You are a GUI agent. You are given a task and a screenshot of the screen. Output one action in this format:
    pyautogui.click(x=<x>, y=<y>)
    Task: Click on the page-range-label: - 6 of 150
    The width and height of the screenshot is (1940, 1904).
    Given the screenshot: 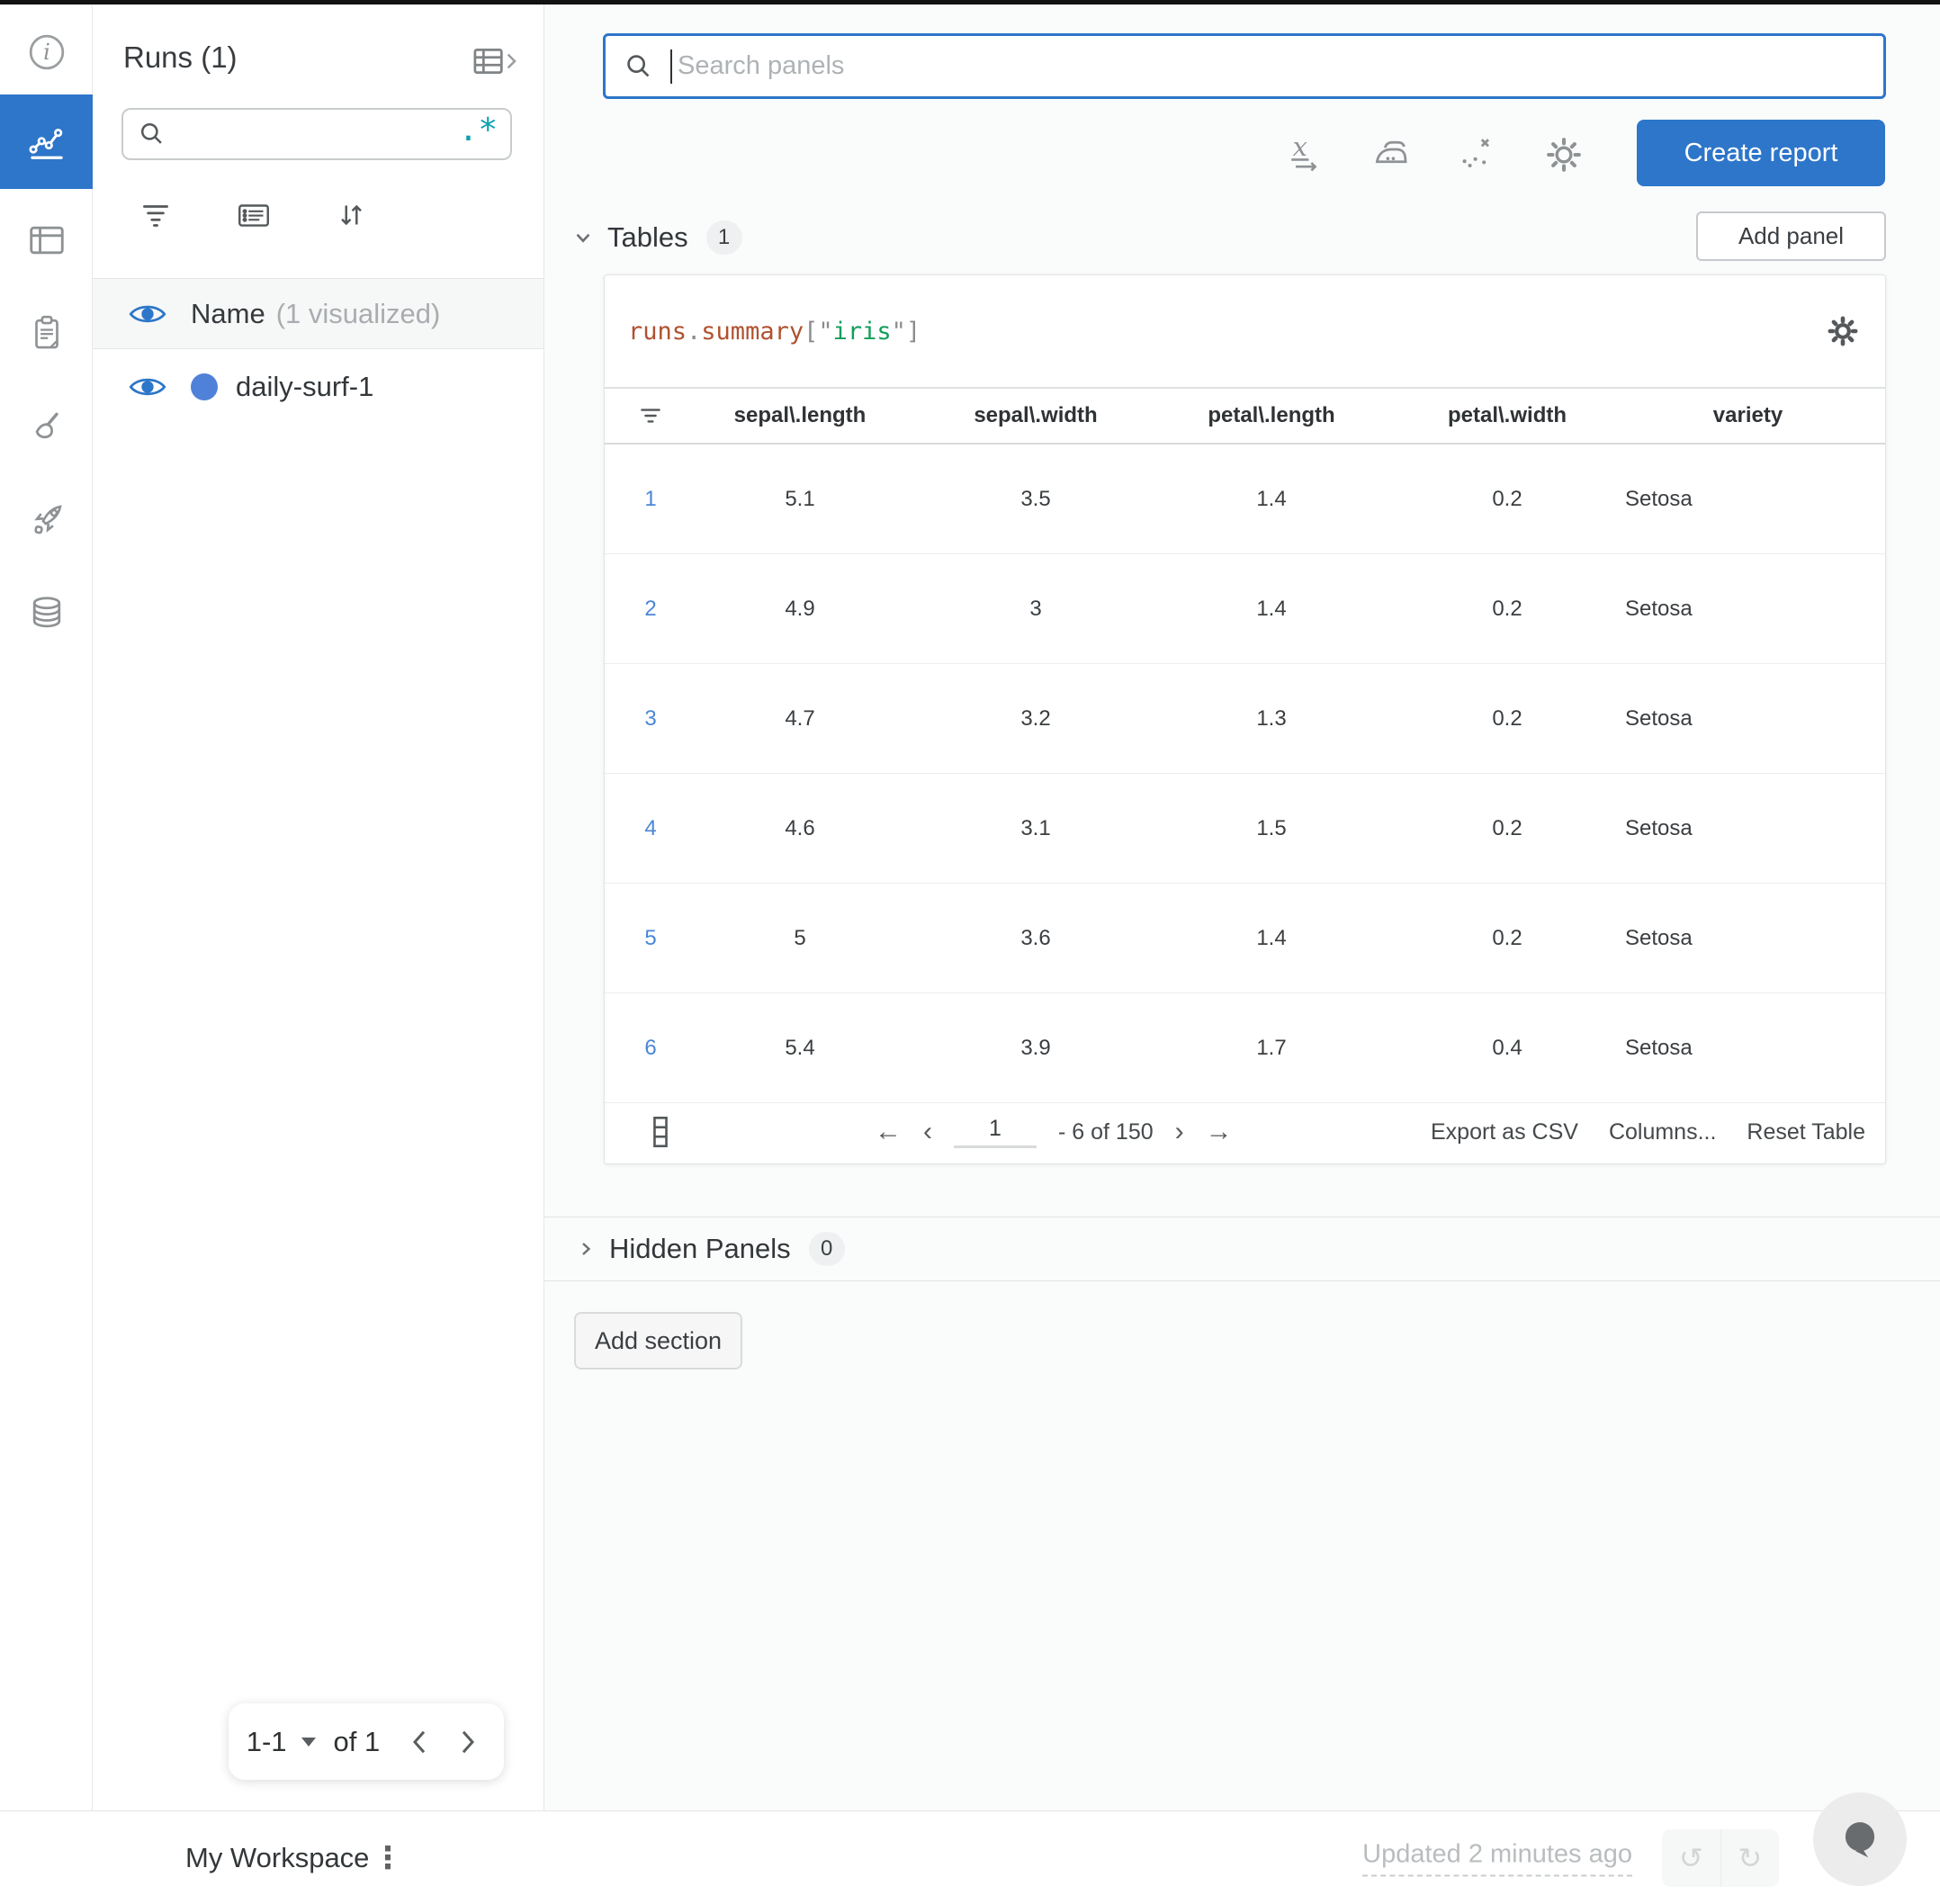 What is the action you would take?
    pyautogui.click(x=1106, y=1132)
    